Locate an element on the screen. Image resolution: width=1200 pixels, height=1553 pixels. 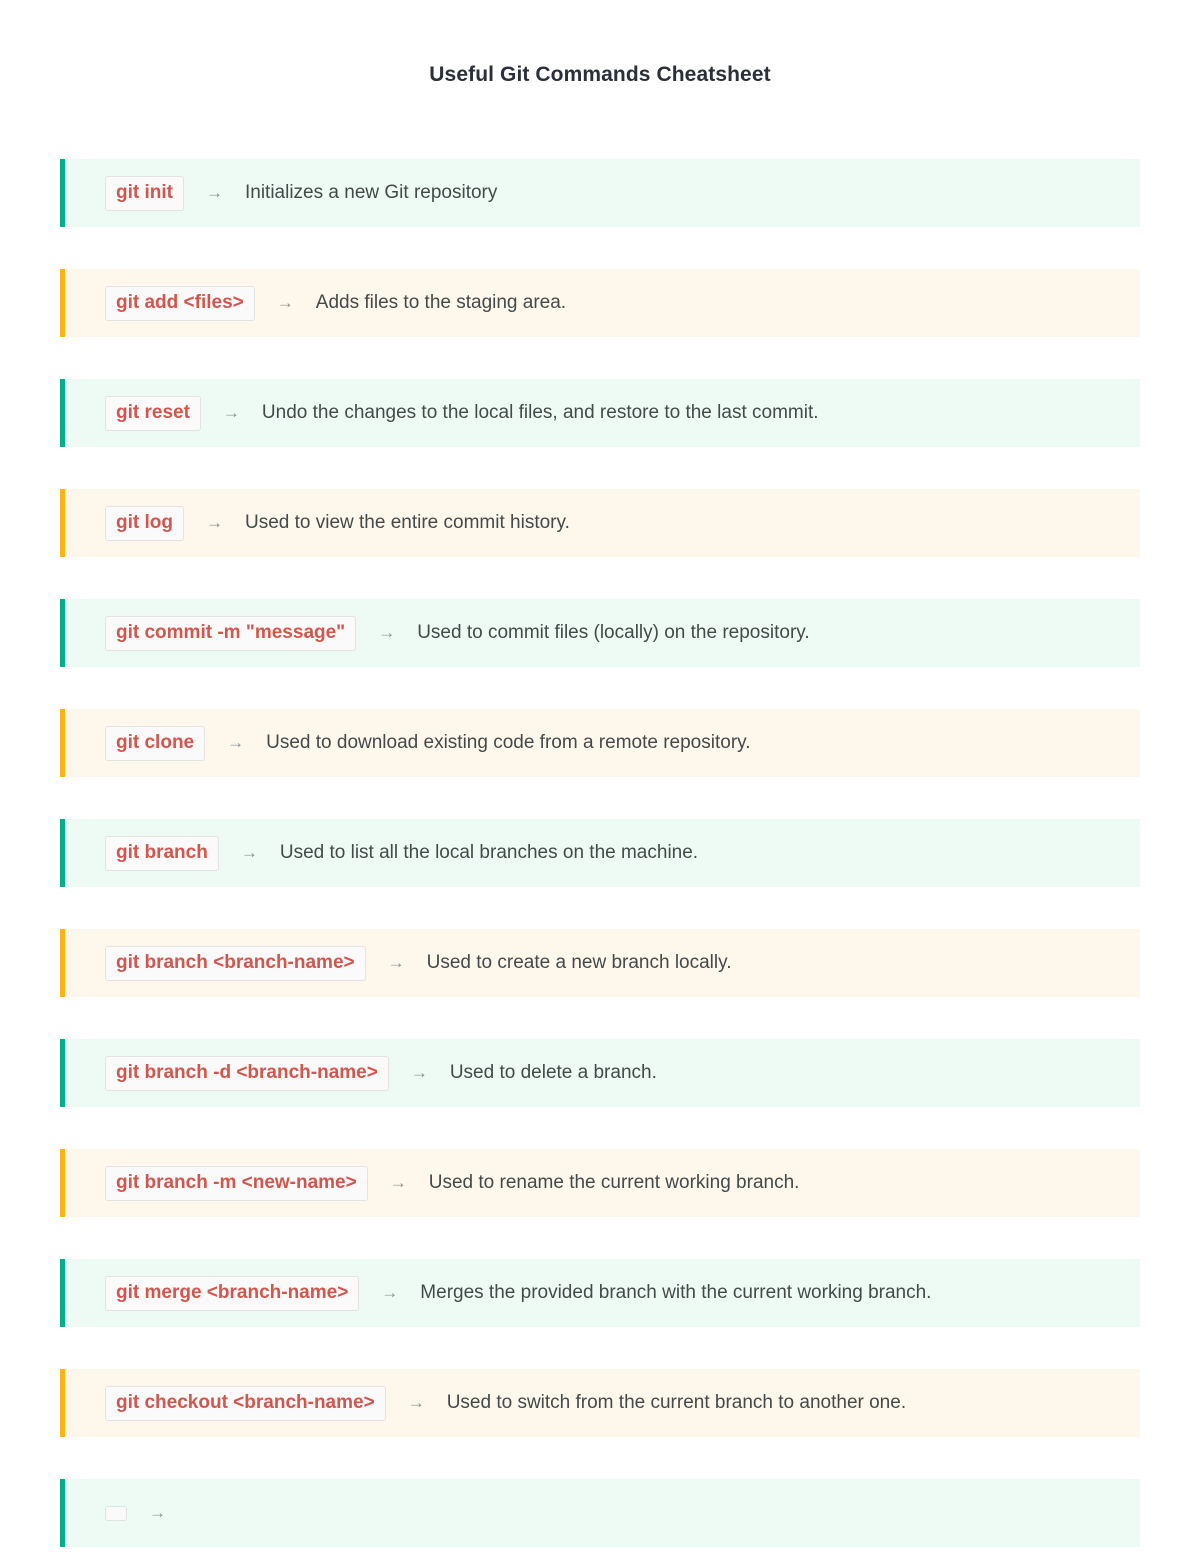
command-row-partial: → is located at coordinates (600, 1513).